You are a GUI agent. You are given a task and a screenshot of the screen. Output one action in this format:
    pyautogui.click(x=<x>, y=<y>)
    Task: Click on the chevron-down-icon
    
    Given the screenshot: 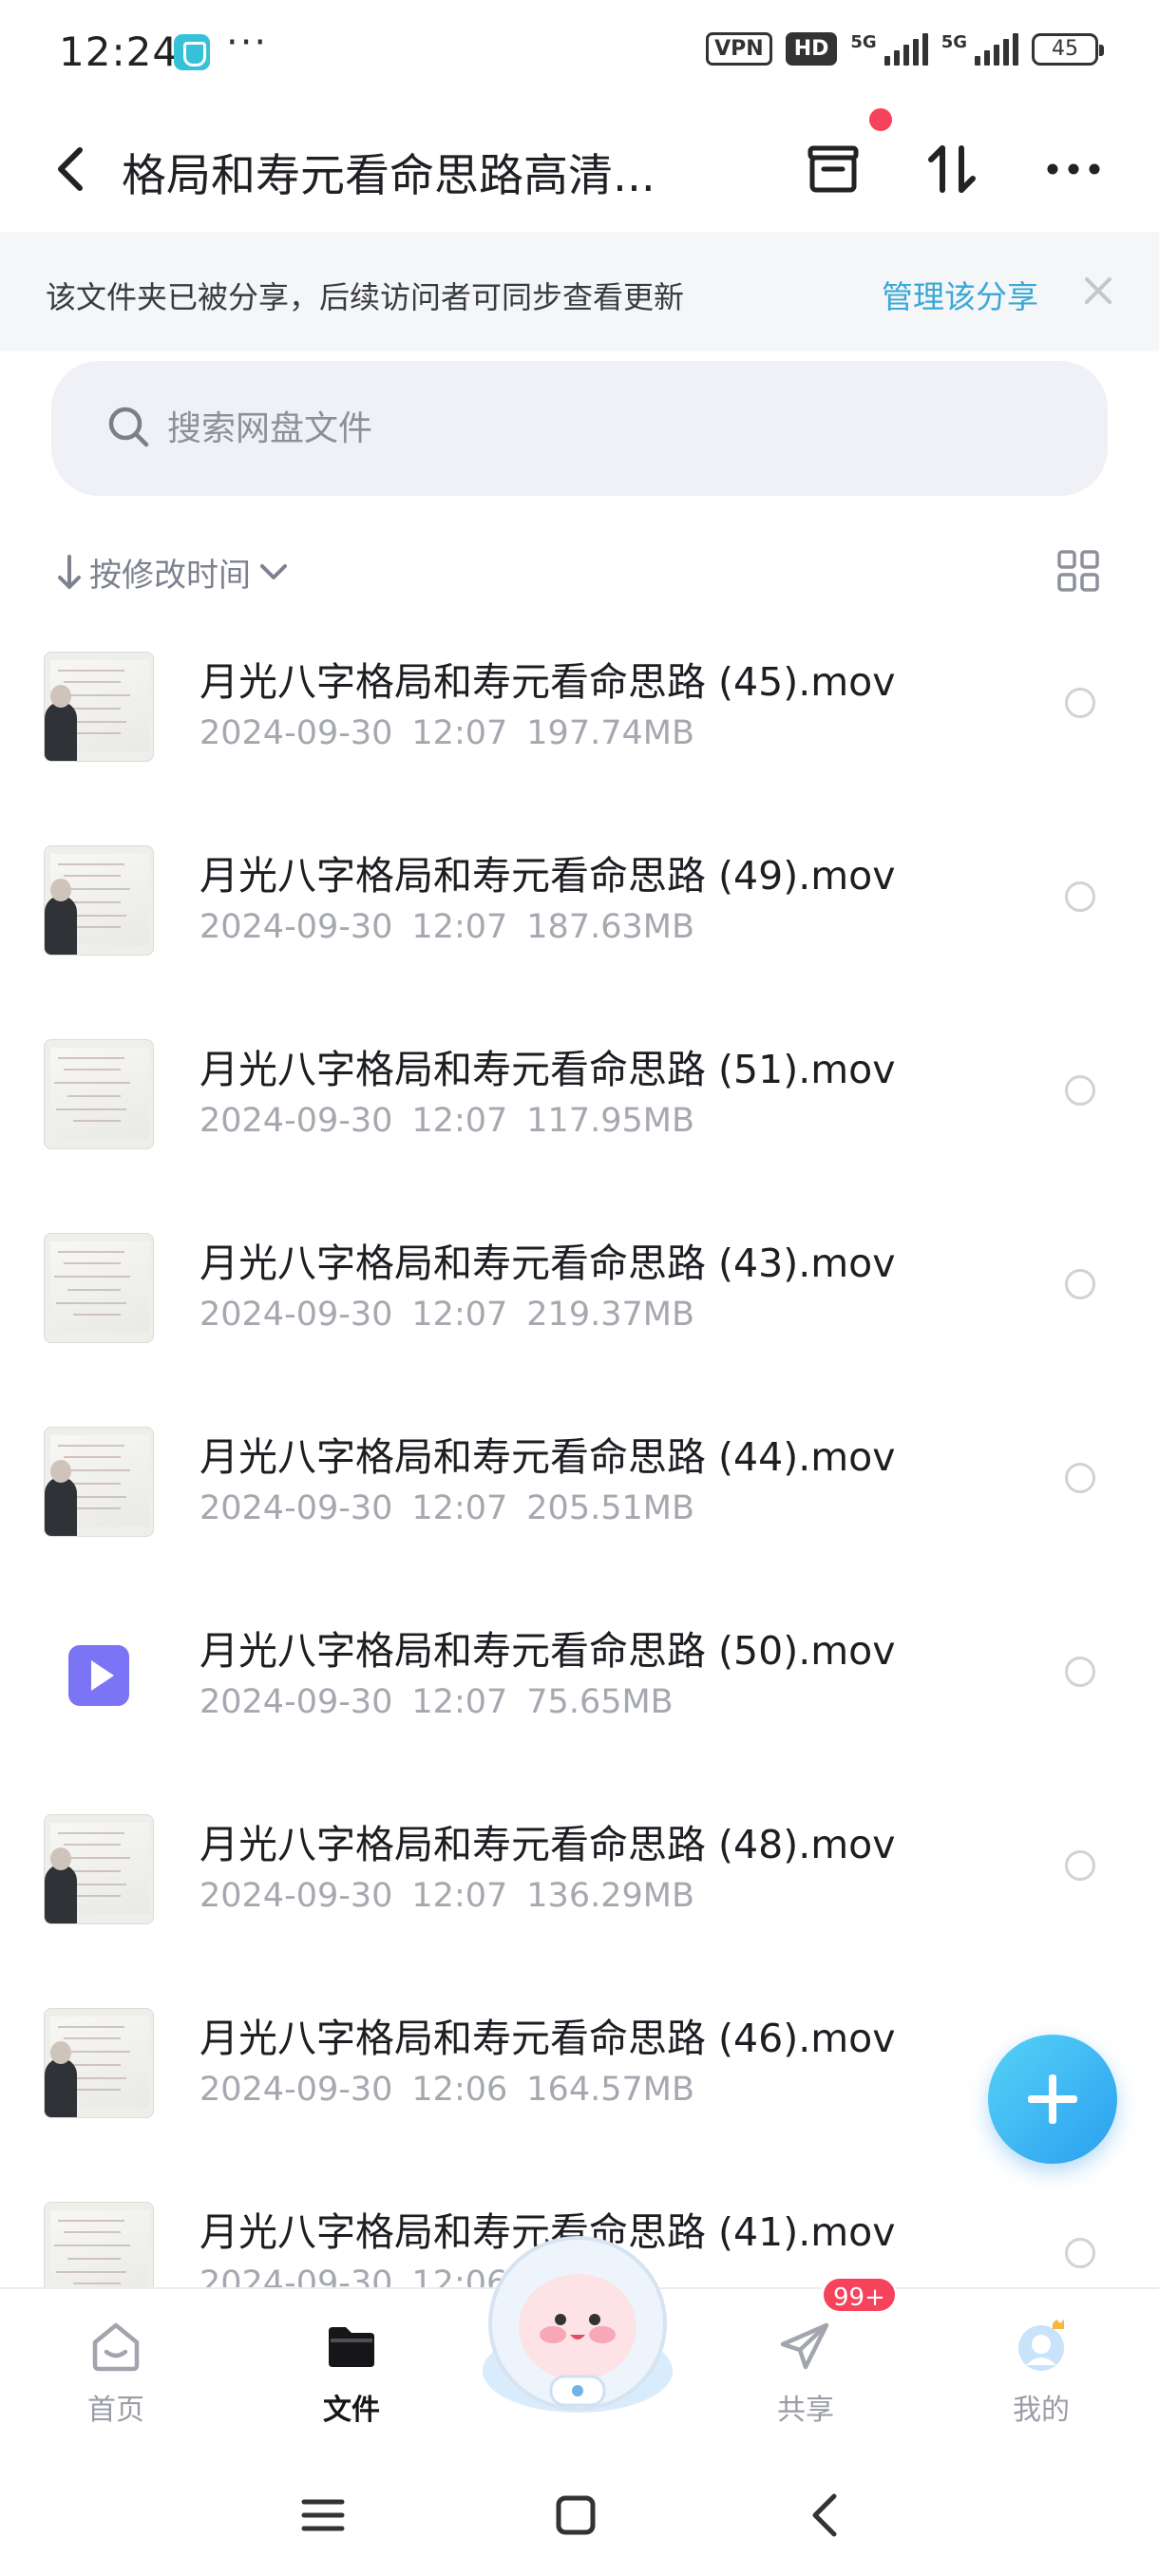 What is the action you would take?
    pyautogui.click(x=273, y=571)
    